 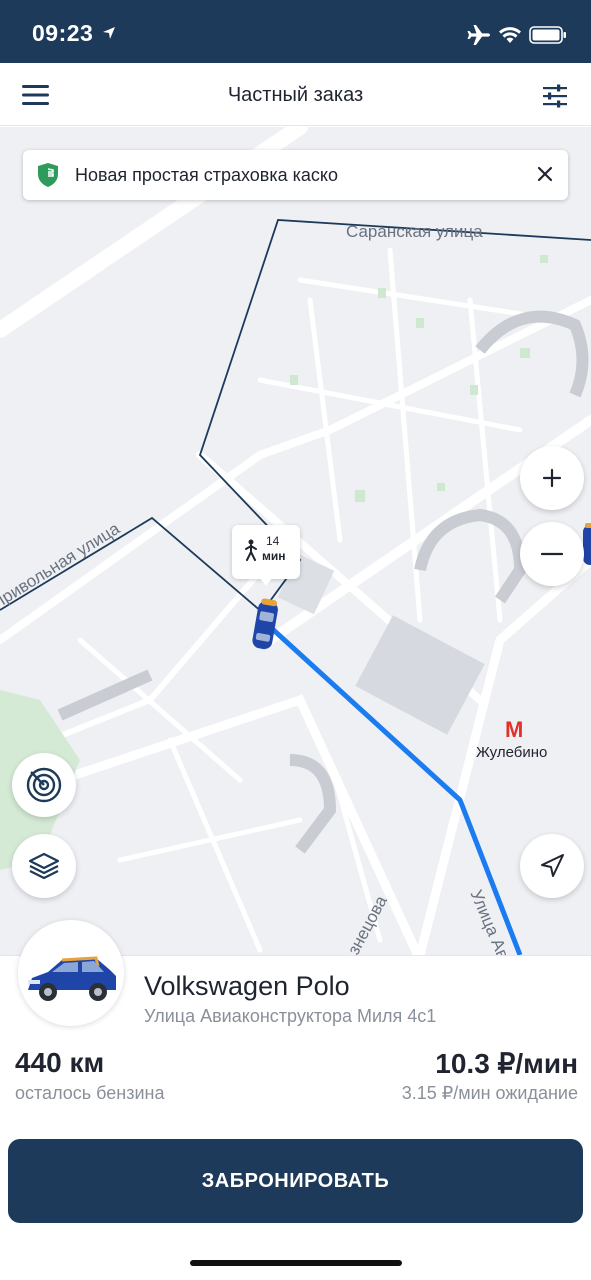 What do you see at coordinates (273, 541) in the screenshot?
I see `walk-time-value: 14` at bounding box center [273, 541].